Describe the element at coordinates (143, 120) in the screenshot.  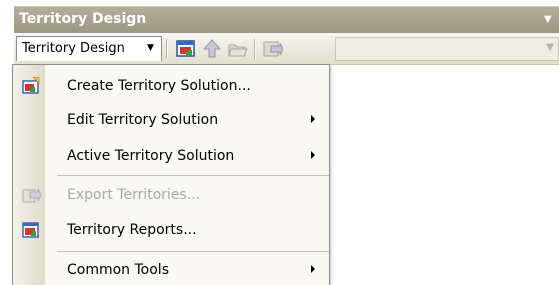
I see `menu-item-label: Edit Territory Solution` at that location.